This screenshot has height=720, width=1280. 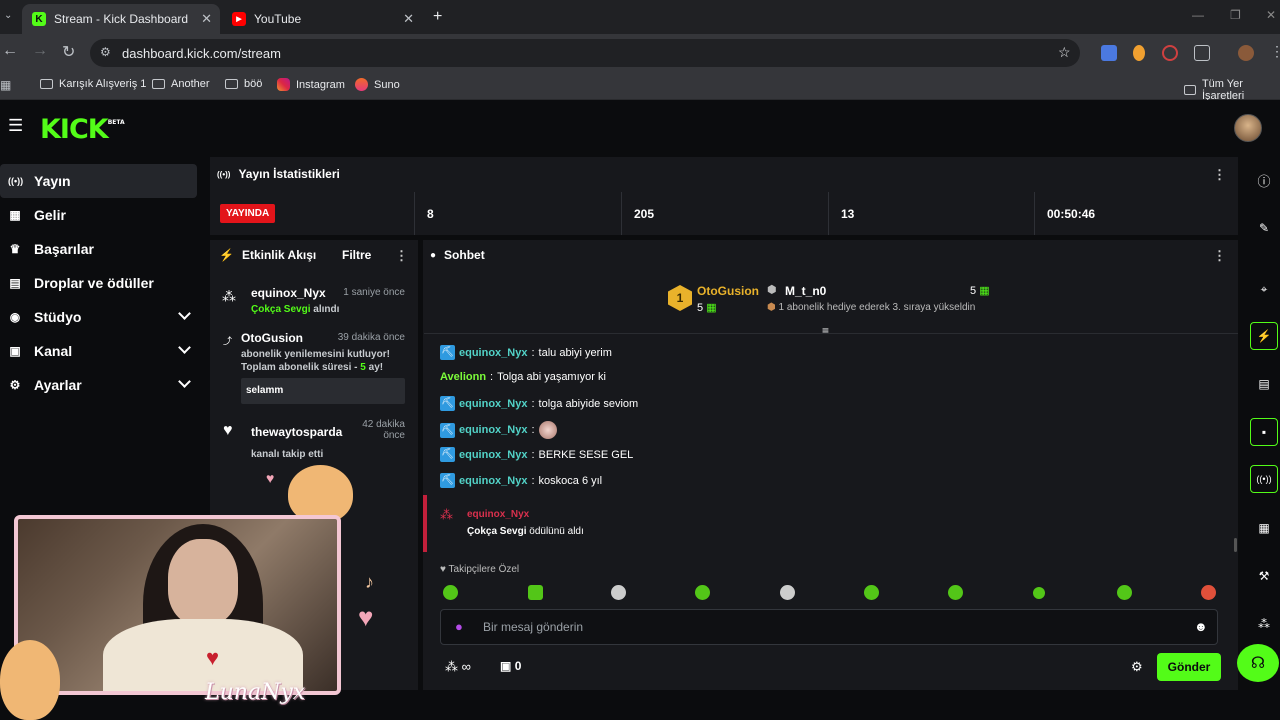 I want to click on reward-username: equinox_Nyx, so click(x=498, y=514).